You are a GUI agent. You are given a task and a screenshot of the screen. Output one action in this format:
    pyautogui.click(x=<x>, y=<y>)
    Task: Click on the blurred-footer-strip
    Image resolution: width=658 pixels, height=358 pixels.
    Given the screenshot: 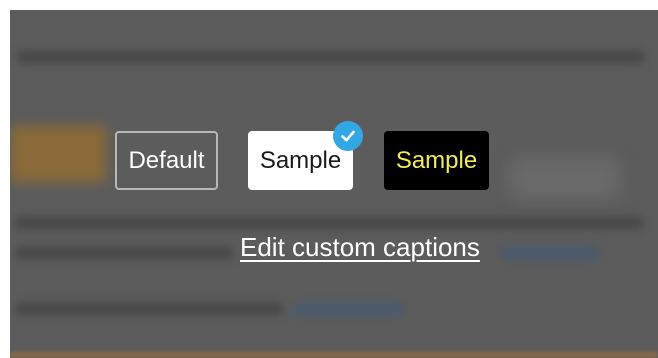 What is the action you would take?
    pyautogui.click(x=334, y=355)
    